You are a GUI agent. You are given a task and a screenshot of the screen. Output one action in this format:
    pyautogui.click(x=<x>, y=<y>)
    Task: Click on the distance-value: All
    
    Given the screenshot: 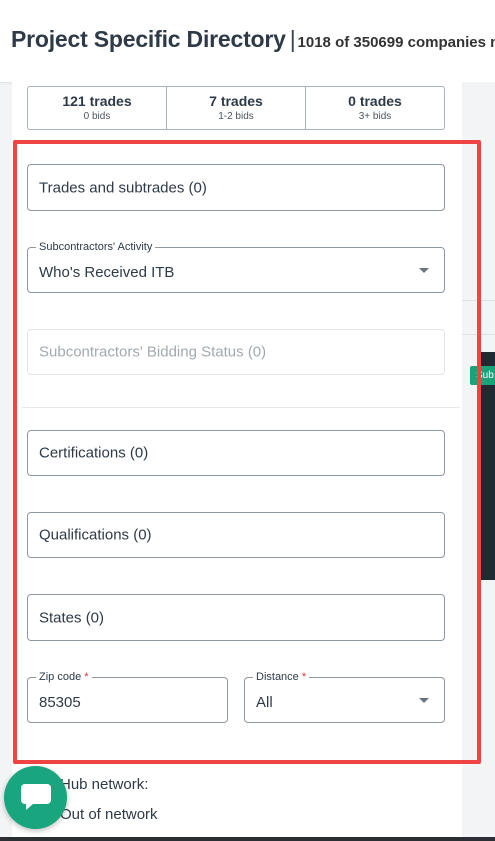 What is the action you would take?
    pyautogui.click(x=264, y=702)
    